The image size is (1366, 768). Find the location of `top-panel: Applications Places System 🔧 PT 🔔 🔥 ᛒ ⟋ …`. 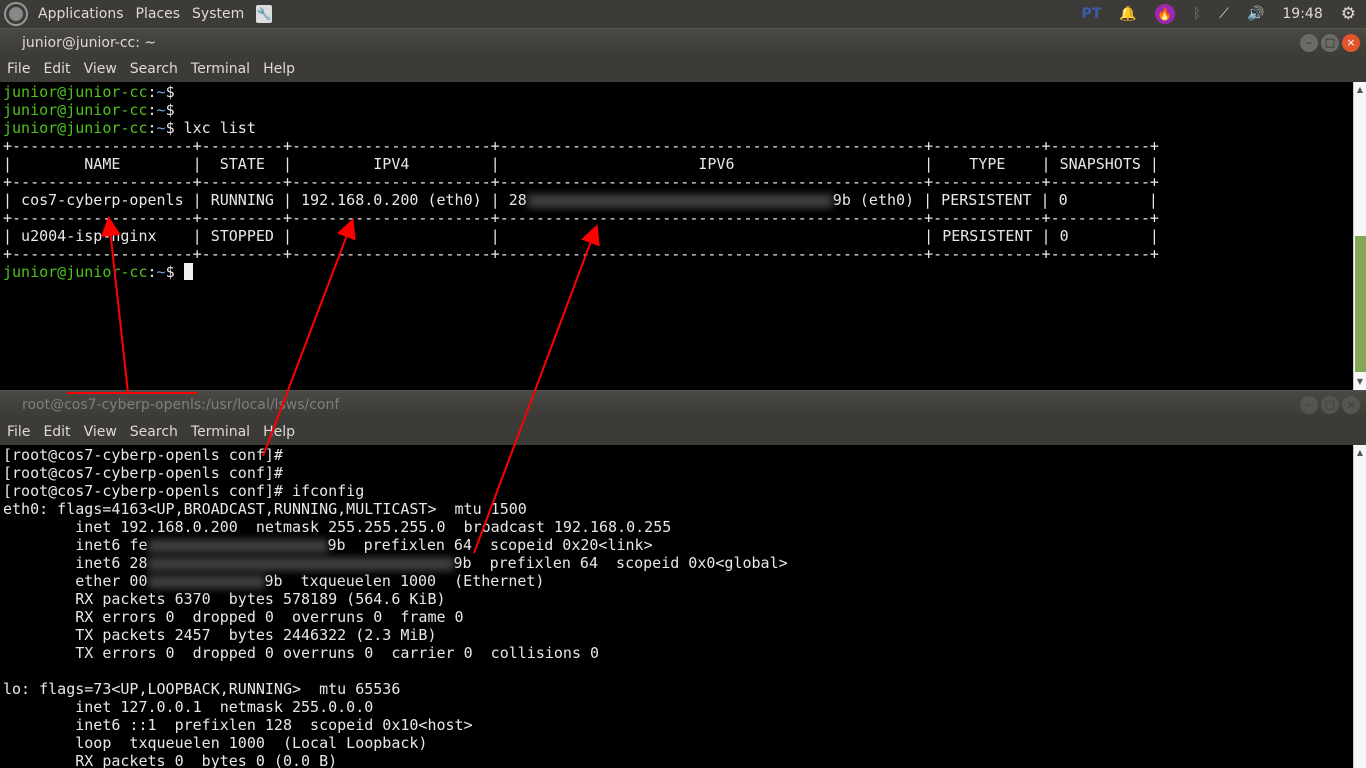

top-panel: Applications Places System 🔧 PT 🔔 🔥 ᛒ ⟋ … is located at coordinates (683, 14).